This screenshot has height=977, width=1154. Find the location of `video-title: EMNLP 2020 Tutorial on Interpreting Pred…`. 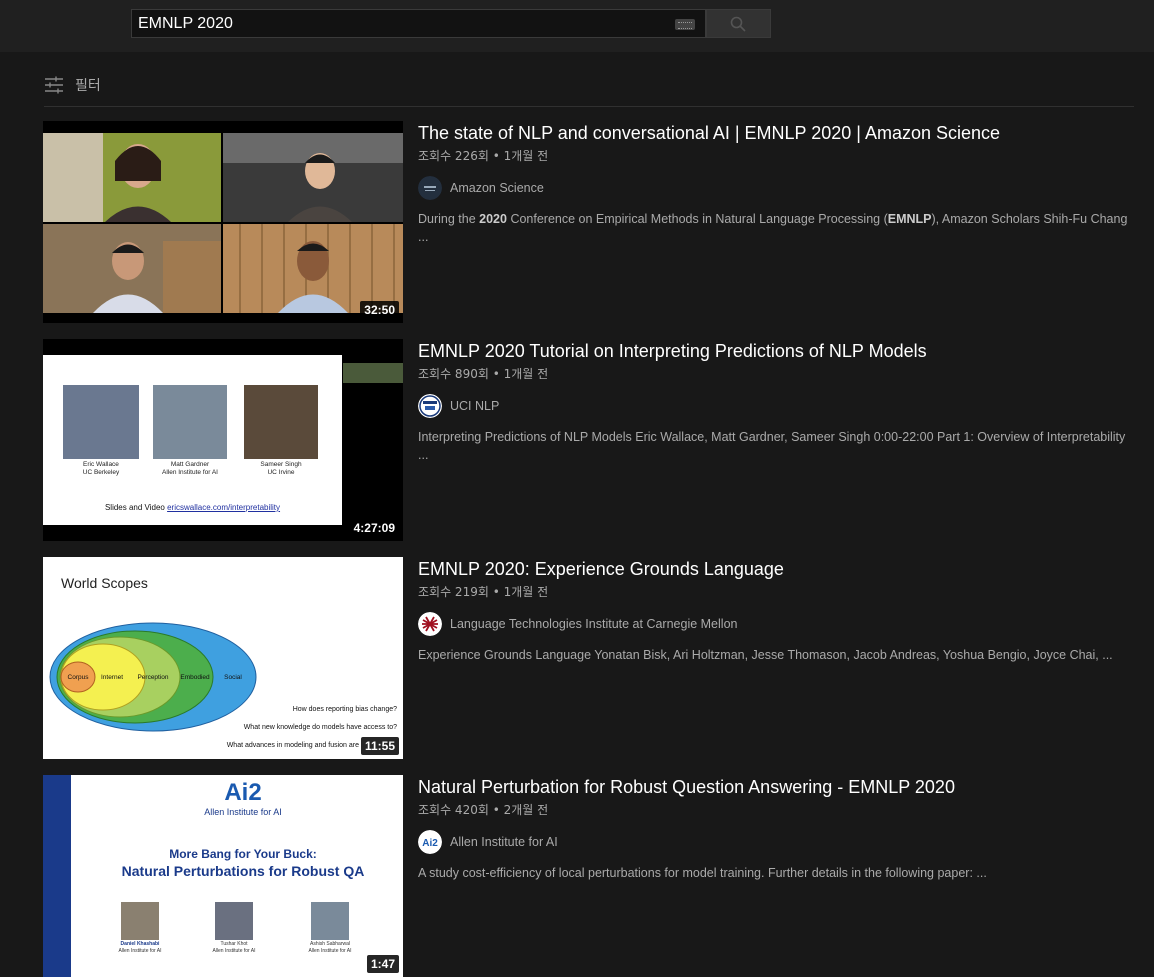

video-title: EMNLP 2020 Tutorial on Interpreting Pred… is located at coordinates (775, 351).